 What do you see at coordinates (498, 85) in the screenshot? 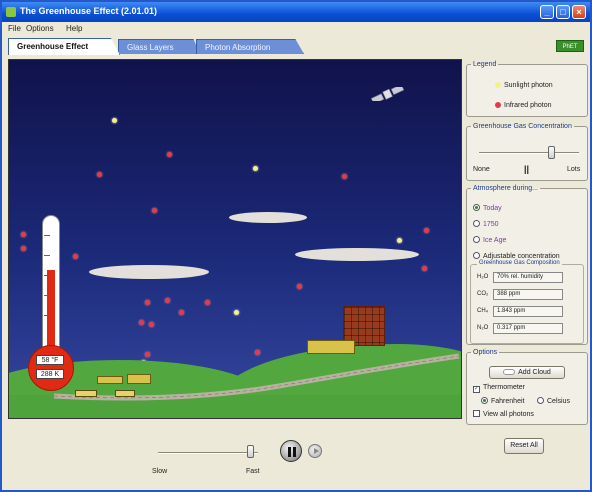
I see `sunlight-photon-icon` at bounding box center [498, 85].